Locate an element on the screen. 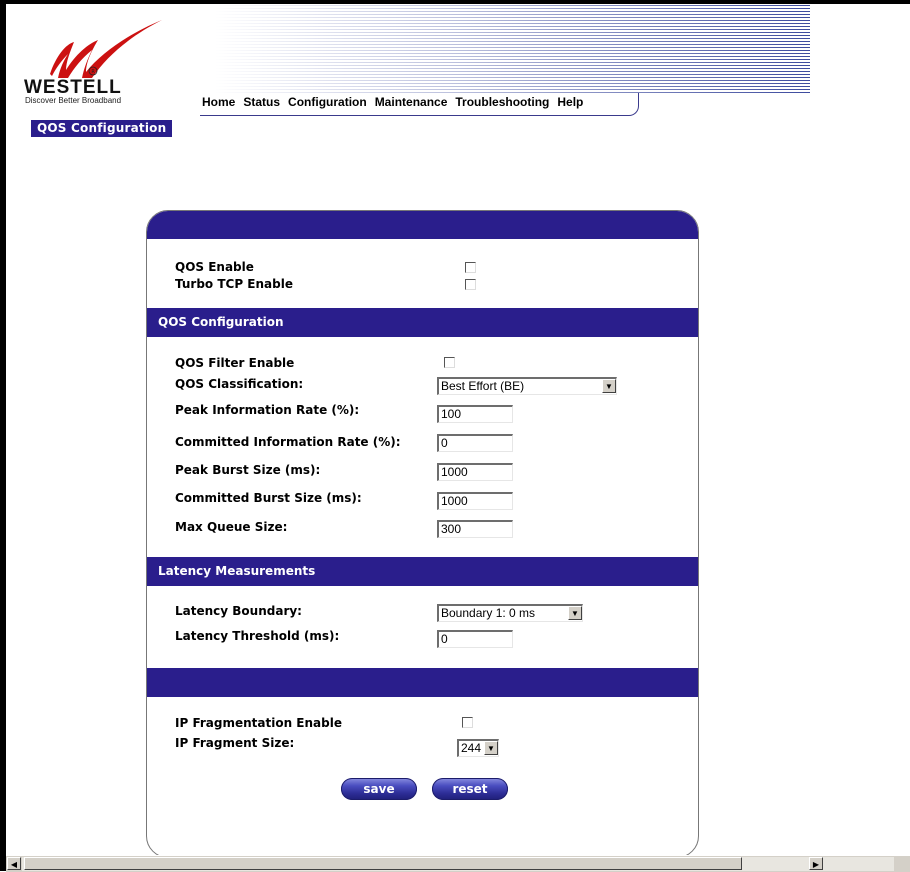 This screenshot has width=910, height=872. reset-button: reset is located at coordinates (470, 789).